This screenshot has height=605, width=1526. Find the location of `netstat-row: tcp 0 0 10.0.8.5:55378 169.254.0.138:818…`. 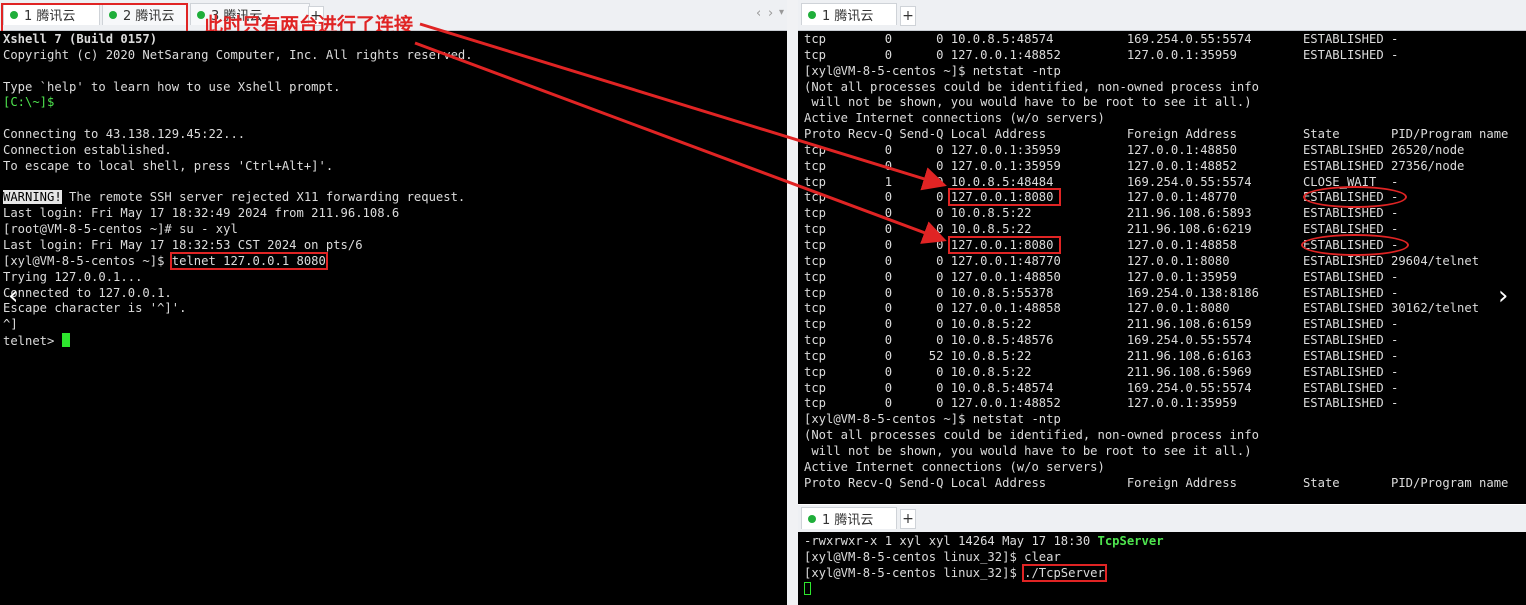

netstat-row: tcp 0 0 10.0.8.5:55378 169.254.0.138:818… is located at coordinates (1101, 292).